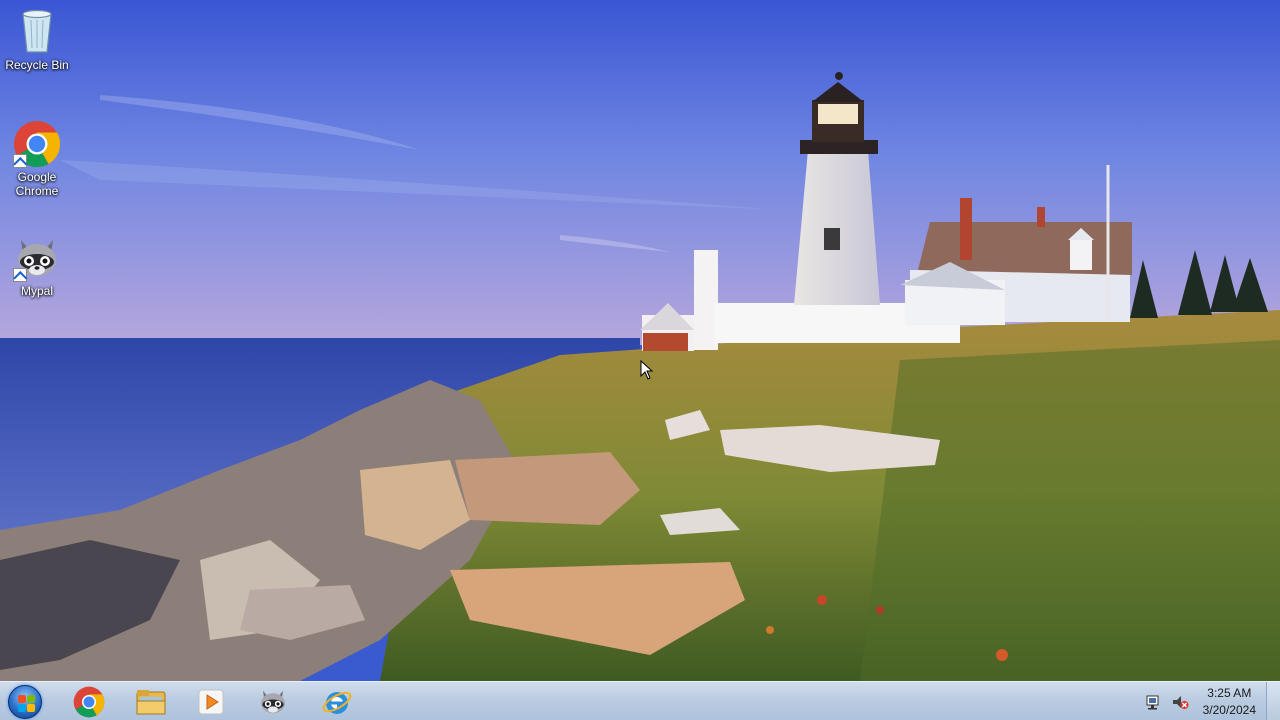 The height and width of the screenshot is (720, 1280). I want to click on taskbar-button-media-player, so click(211, 701).